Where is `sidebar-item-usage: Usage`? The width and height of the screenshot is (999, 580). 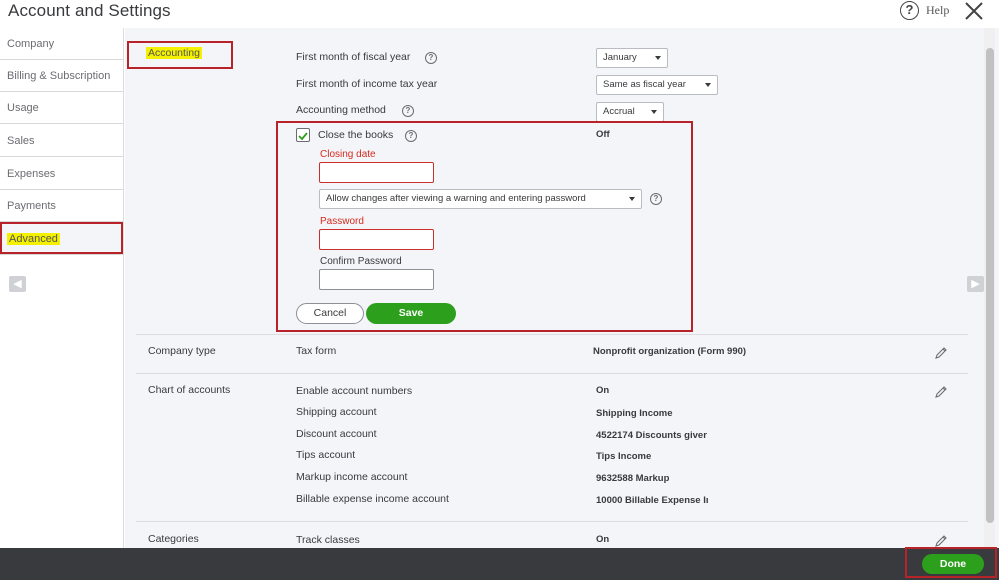 sidebar-item-usage: Usage is located at coordinates (61, 108).